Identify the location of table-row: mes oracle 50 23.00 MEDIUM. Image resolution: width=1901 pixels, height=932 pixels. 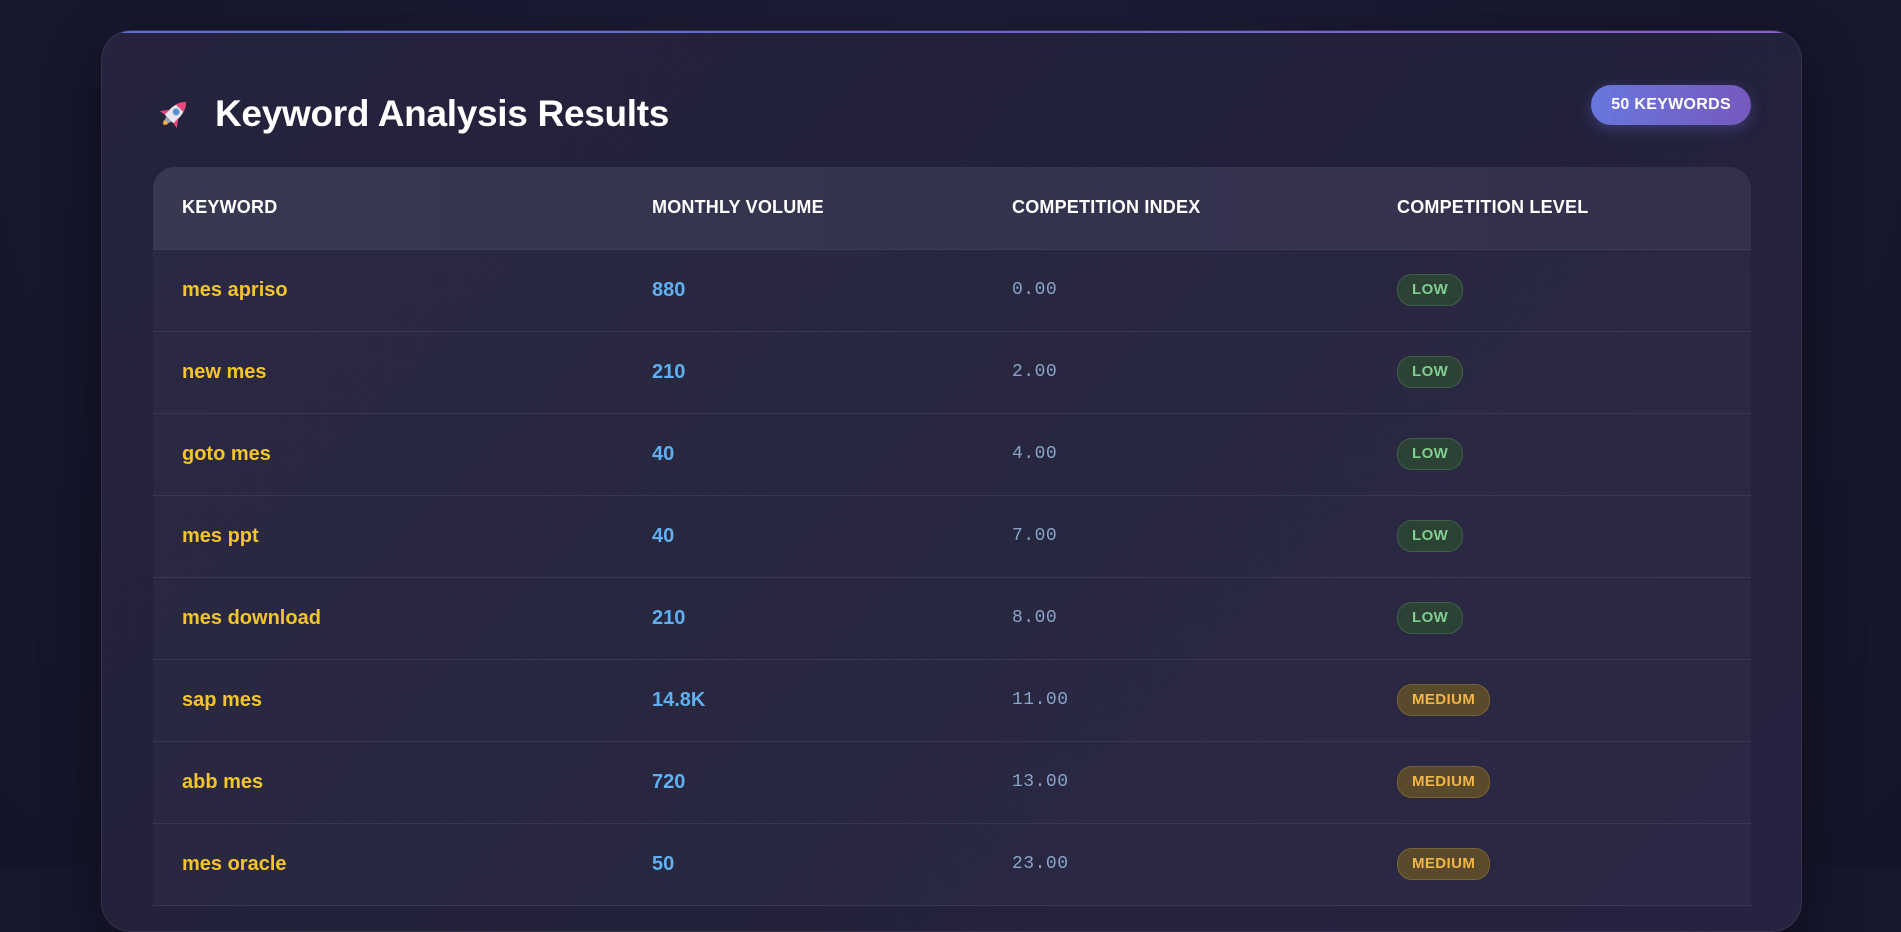
(952, 864).